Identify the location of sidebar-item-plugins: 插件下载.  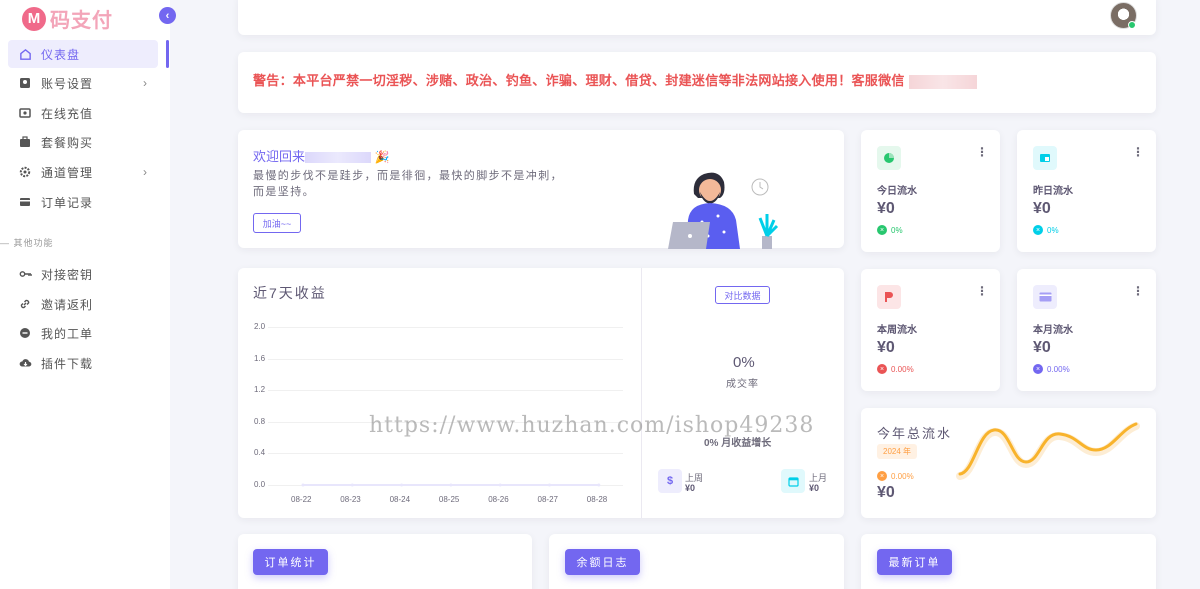
(83, 363).